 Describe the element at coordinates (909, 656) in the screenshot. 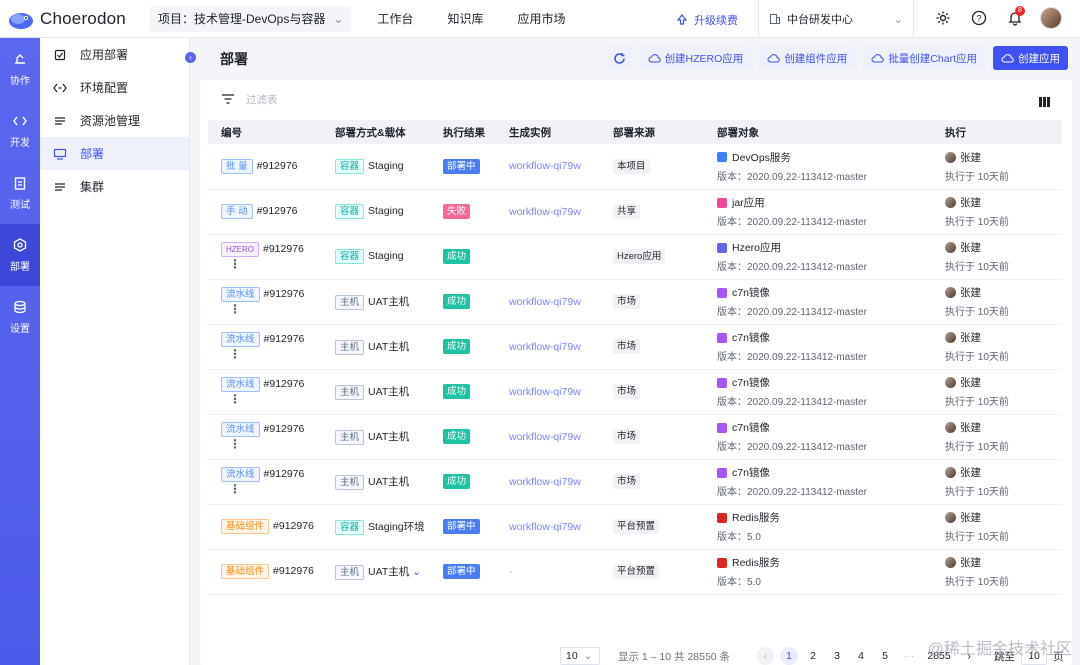

I see `page-ellipsis: ···` at that location.